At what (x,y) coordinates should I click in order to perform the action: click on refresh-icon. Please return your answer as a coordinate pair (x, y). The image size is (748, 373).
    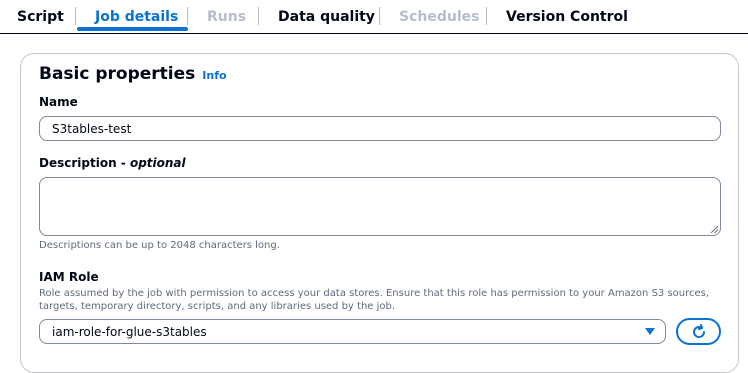
    Looking at the image, I should click on (698, 330).